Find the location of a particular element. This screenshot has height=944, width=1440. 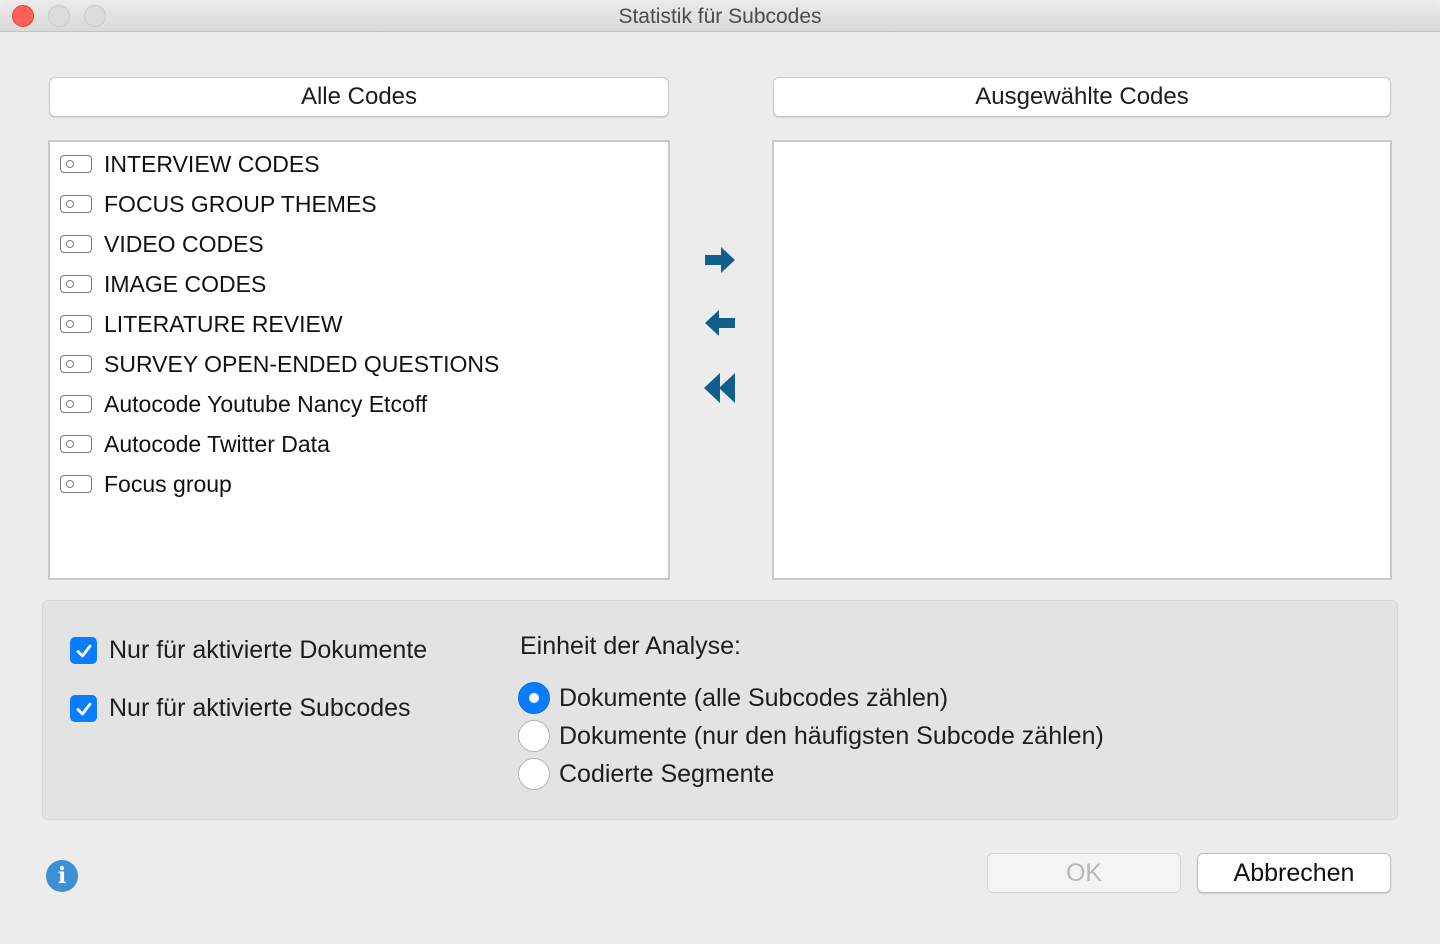

code-label: Autocode Twitter Data is located at coordinates (217, 443).